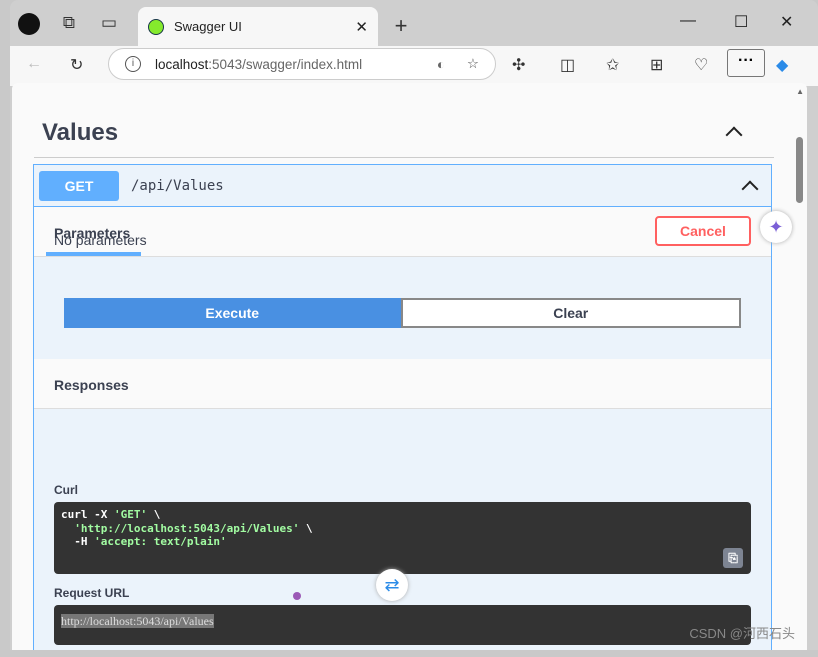  I want to click on extensions-icon: ✣, so click(518, 65).